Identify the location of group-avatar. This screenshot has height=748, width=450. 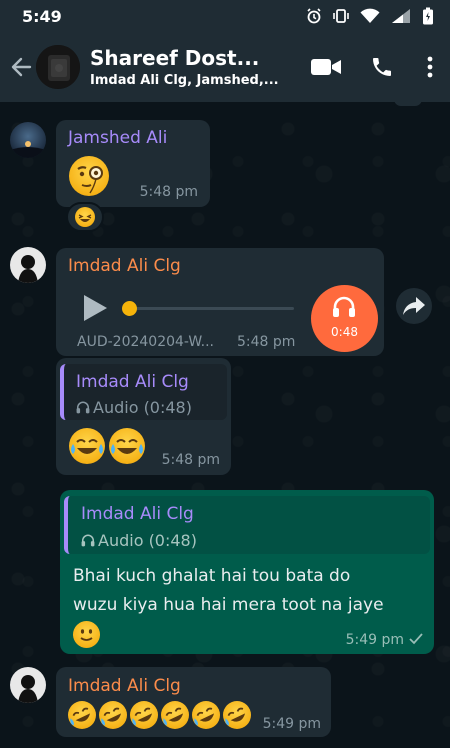
(58, 67).